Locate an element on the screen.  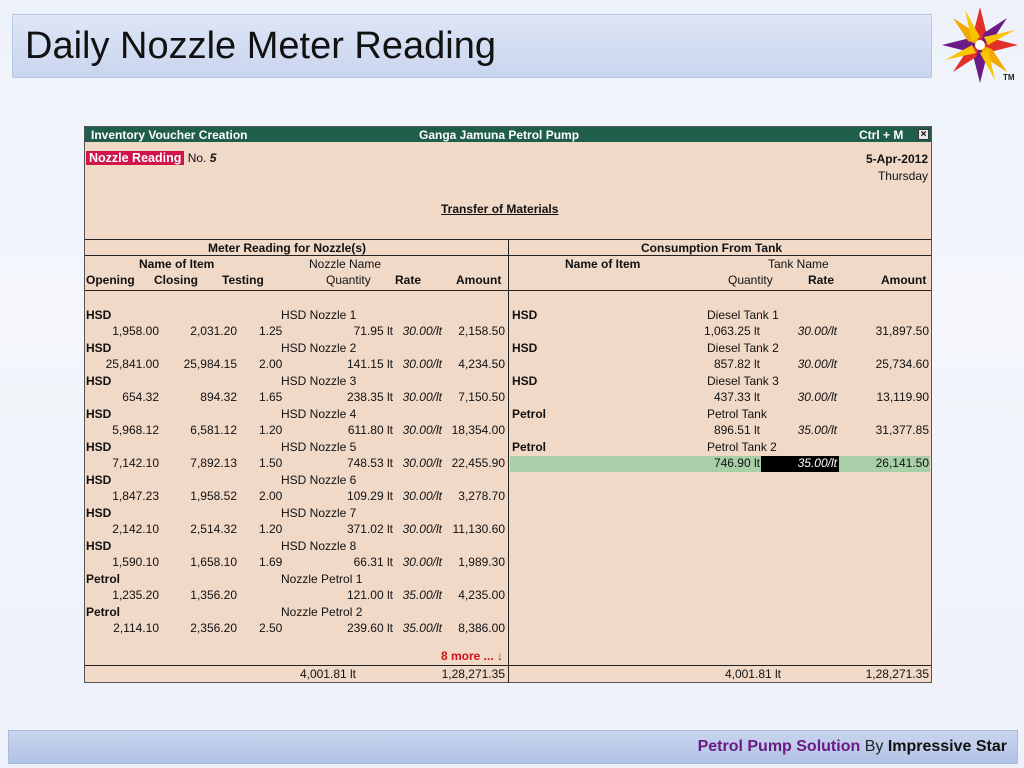
nozzle-testing: 1.25 is located at coordinates (279, 331).